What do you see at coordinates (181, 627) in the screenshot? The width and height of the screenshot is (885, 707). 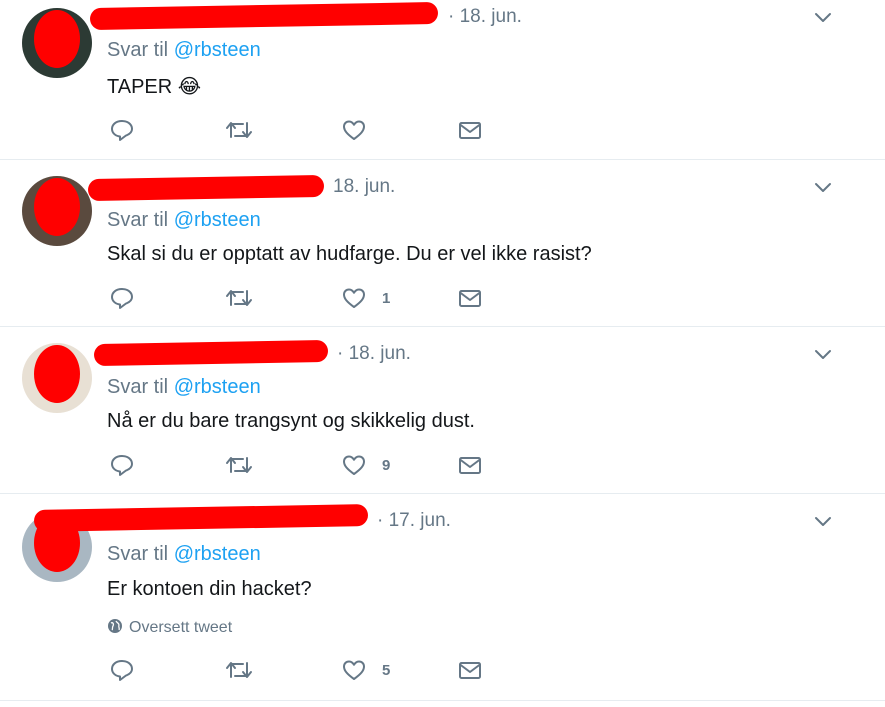 I see `translate-label: Oversett tweet` at bounding box center [181, 627].